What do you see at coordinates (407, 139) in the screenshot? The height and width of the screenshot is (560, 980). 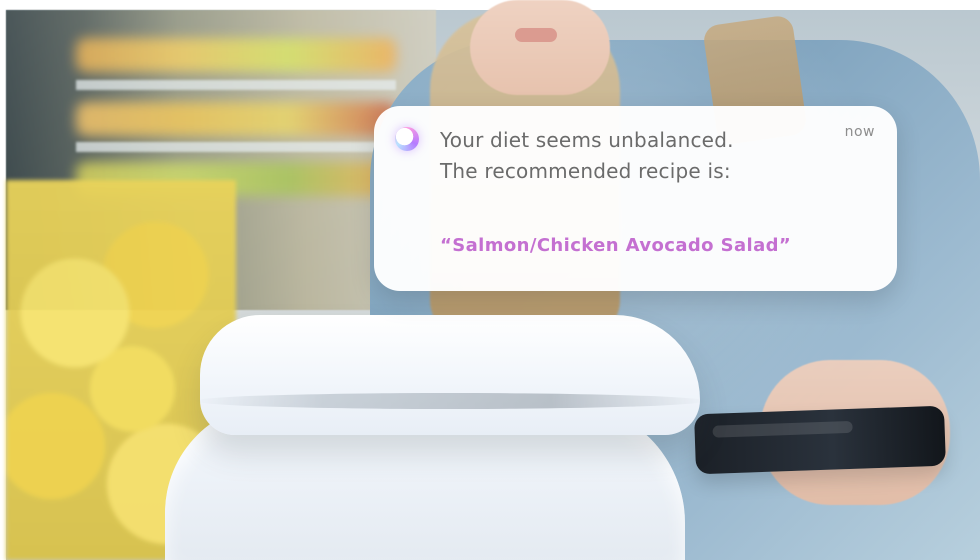 I see `app-orb-icon` at bounding box center [407, 139].